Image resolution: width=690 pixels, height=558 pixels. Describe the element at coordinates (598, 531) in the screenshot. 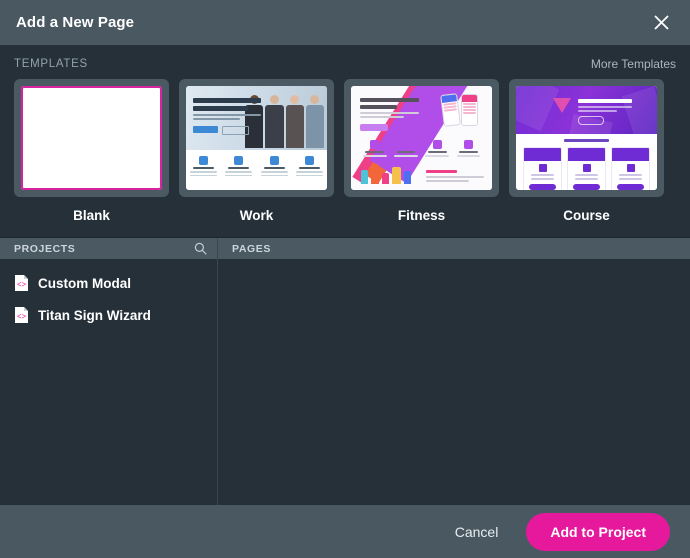

I see `add-to-project-button: Add to Project` at that location.